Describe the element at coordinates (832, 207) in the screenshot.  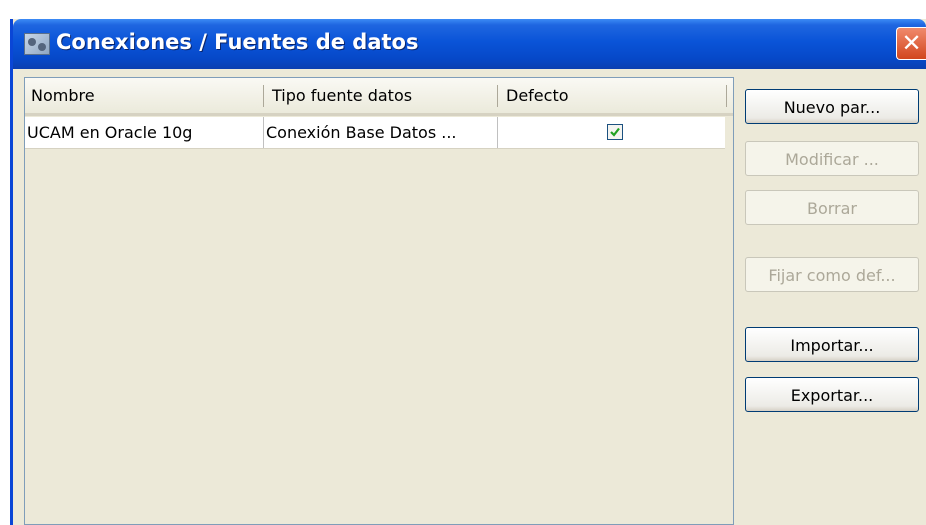
I see `delete-button: Borrar` at that location.